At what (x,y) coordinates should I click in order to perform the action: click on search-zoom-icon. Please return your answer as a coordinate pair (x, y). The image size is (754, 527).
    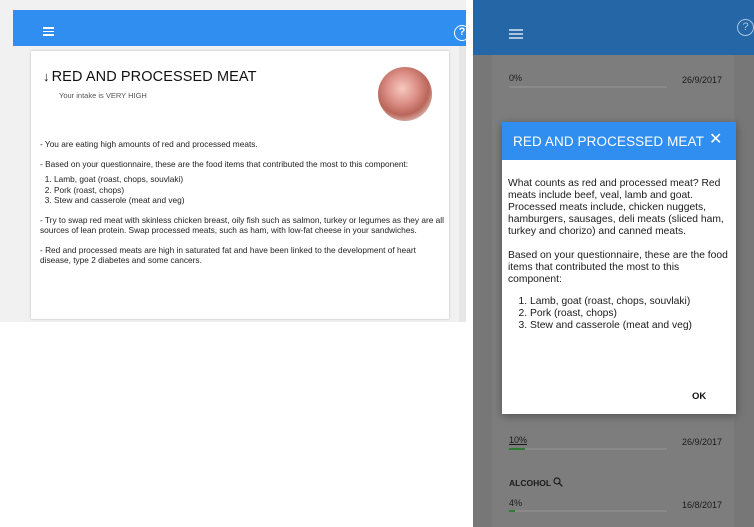
    Looking at the image, I should click on (558, 482).